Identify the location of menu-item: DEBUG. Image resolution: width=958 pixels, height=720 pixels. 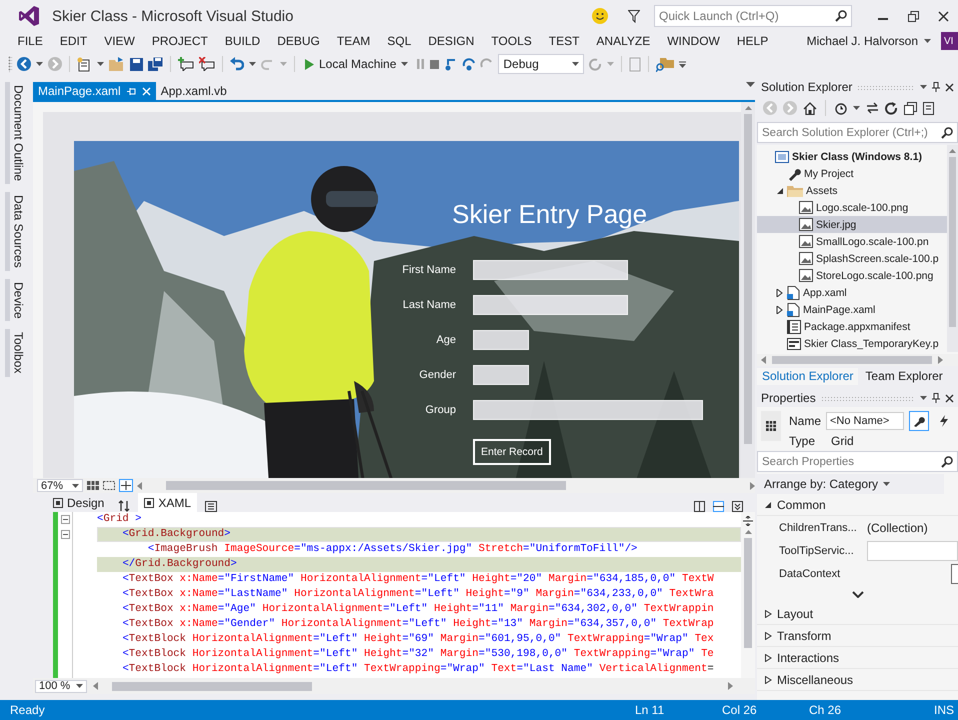
(298, 41).